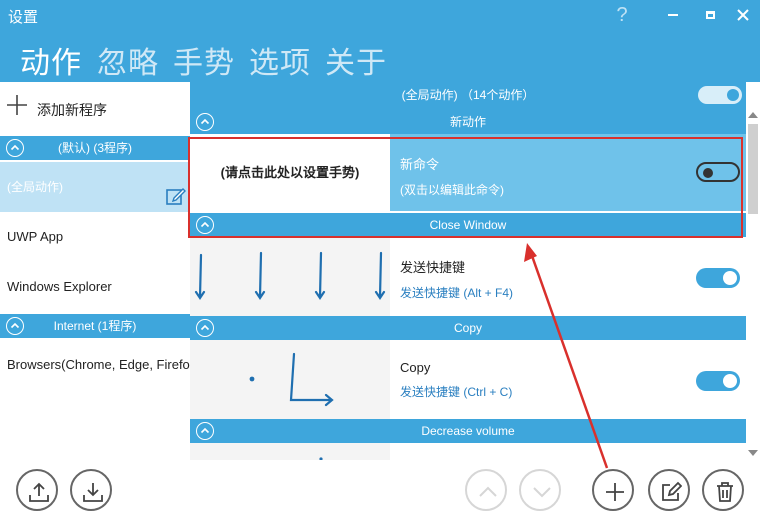 The image size is (760, 527). I want to click on action-row-copy: Copy 发送快捷键 (Ctrl + C), so click(468, 380).